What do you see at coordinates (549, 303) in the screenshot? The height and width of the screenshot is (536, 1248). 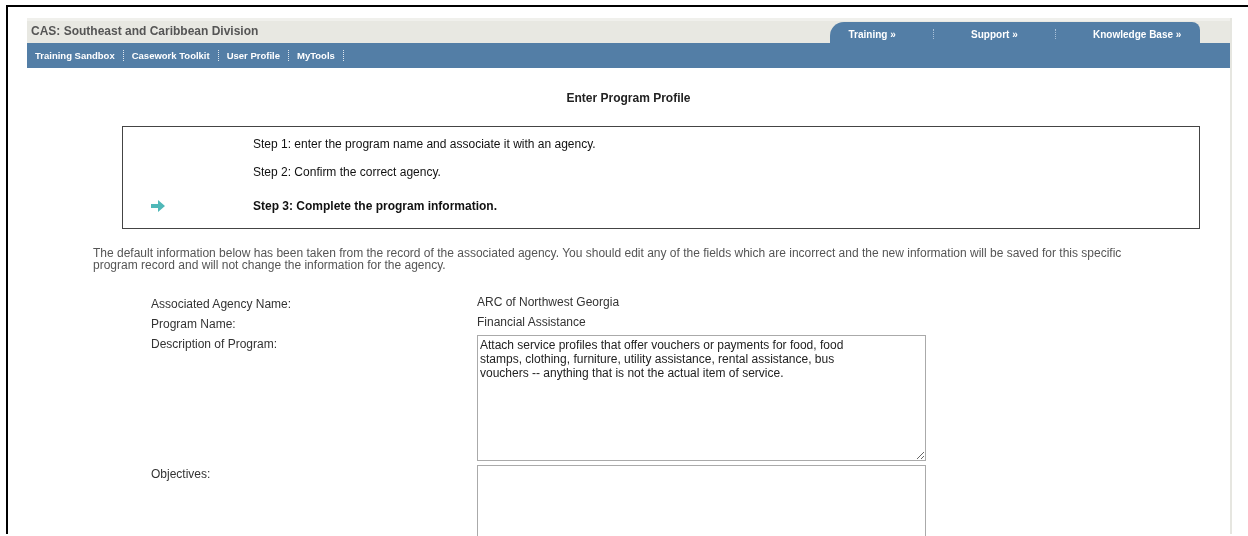 I see `field-value: ARC of Northwest Georgia` at bounding box center [549, 303].